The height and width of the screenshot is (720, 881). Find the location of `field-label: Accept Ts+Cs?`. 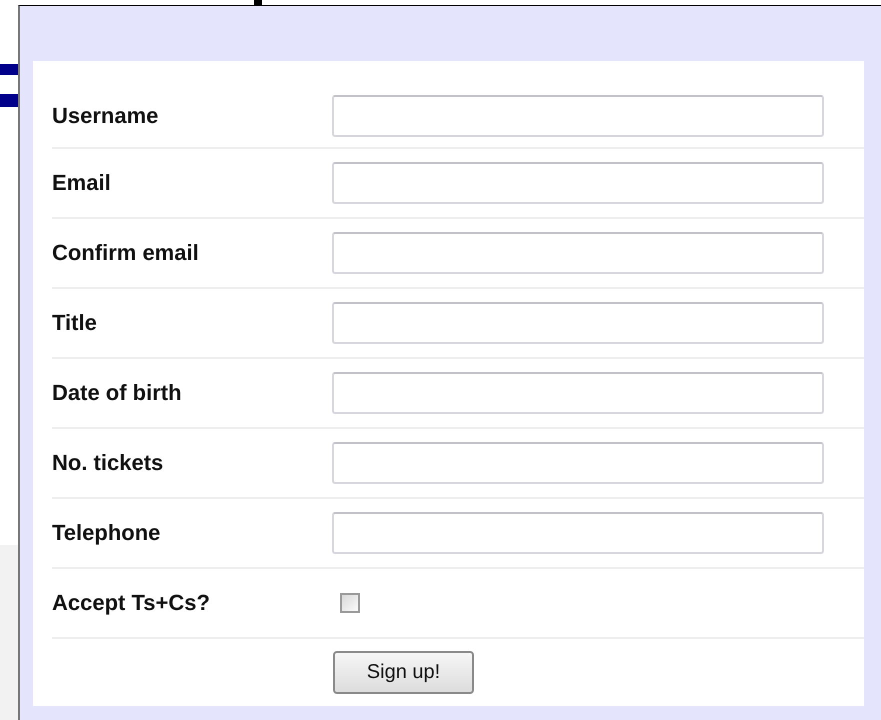

field-label: Accept Ts+Cs? is located at coordinates (131, 603).